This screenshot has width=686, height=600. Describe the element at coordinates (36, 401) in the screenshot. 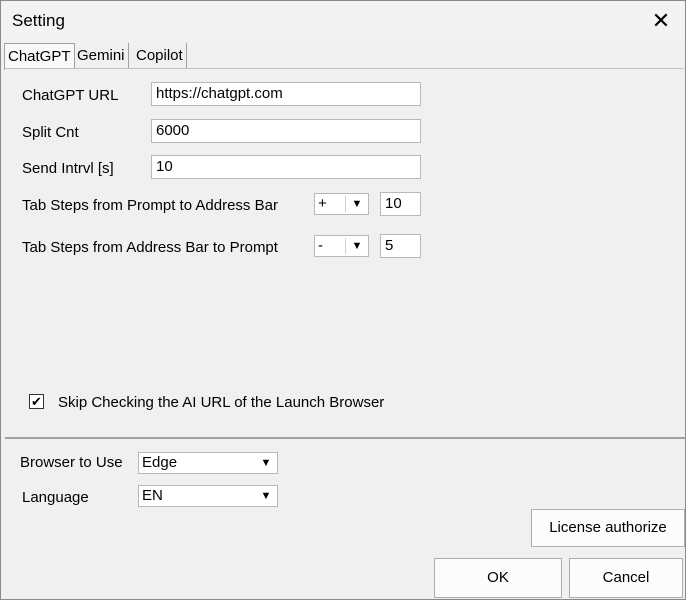

I see `skip-check-checkbox: ✔` at that location.